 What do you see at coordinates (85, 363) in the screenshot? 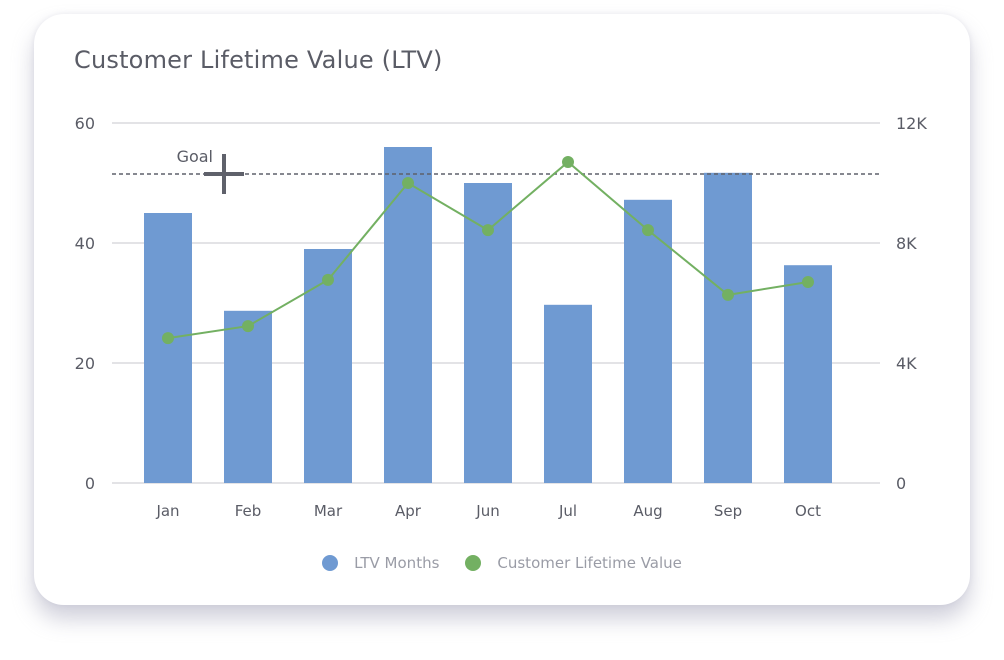
I see `left-tick-label: 20` at bounding box center [85, 363].